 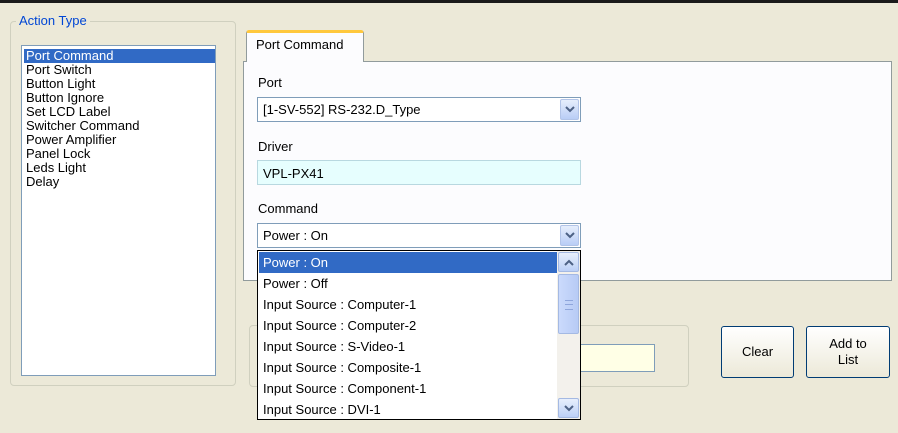 What do you see at coordinates (848, 359) in the screenshot?
I see `add-to-list-label-line2: List` at bounding box center [848, 359].